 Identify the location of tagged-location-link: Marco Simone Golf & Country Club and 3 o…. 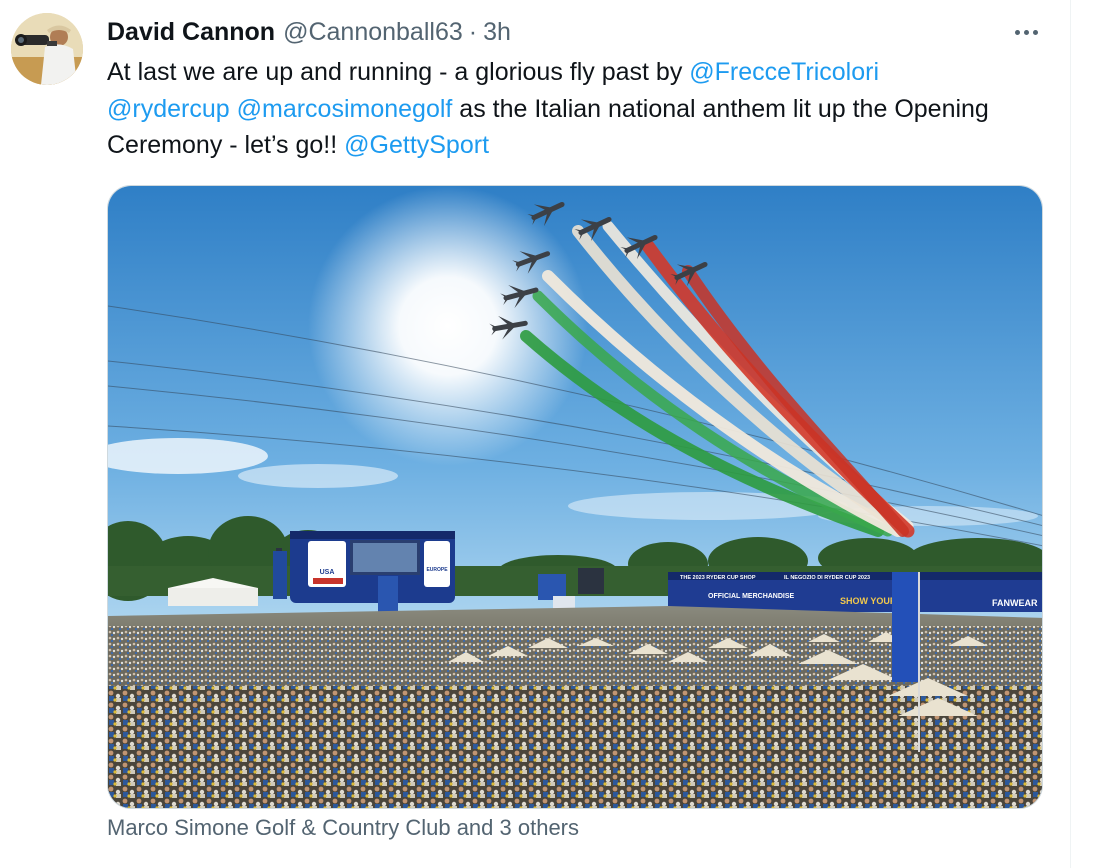
(343, 828).